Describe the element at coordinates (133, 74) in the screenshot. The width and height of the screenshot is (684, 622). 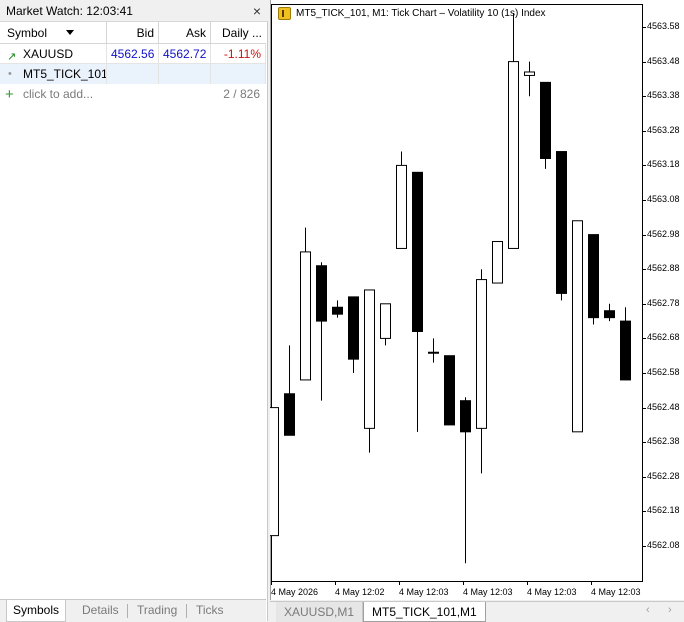
I see `symbol-row: • MT5_TICK_101` at that location.